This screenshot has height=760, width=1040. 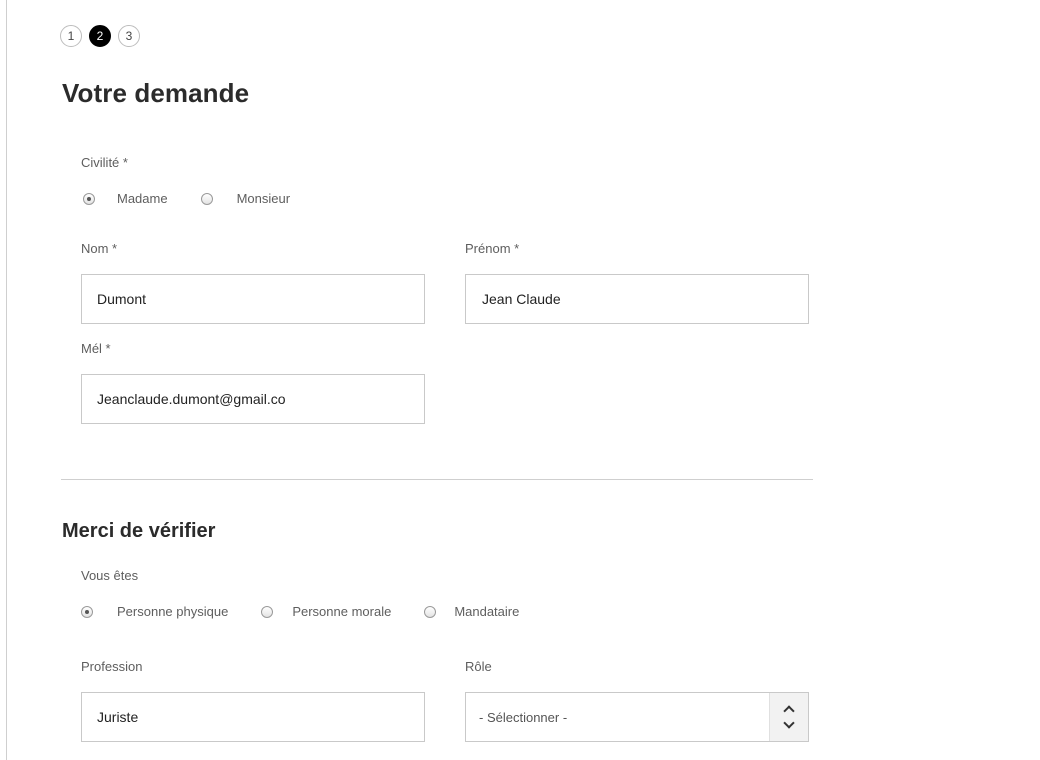 I want to click on civilite-label: Civilité *, so click(x=104, y=162).